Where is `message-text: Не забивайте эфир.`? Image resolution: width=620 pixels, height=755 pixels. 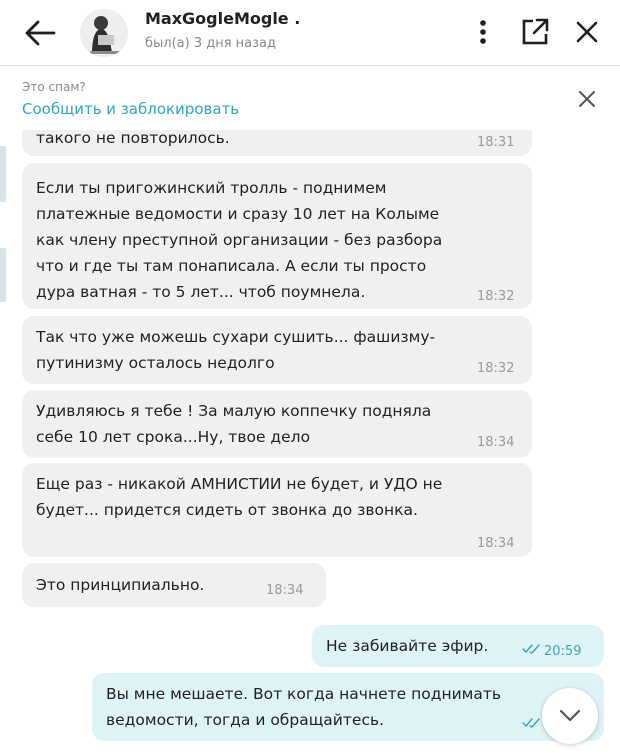 message-text: Не забивайте эфир. is located at coordinates (407, 646).